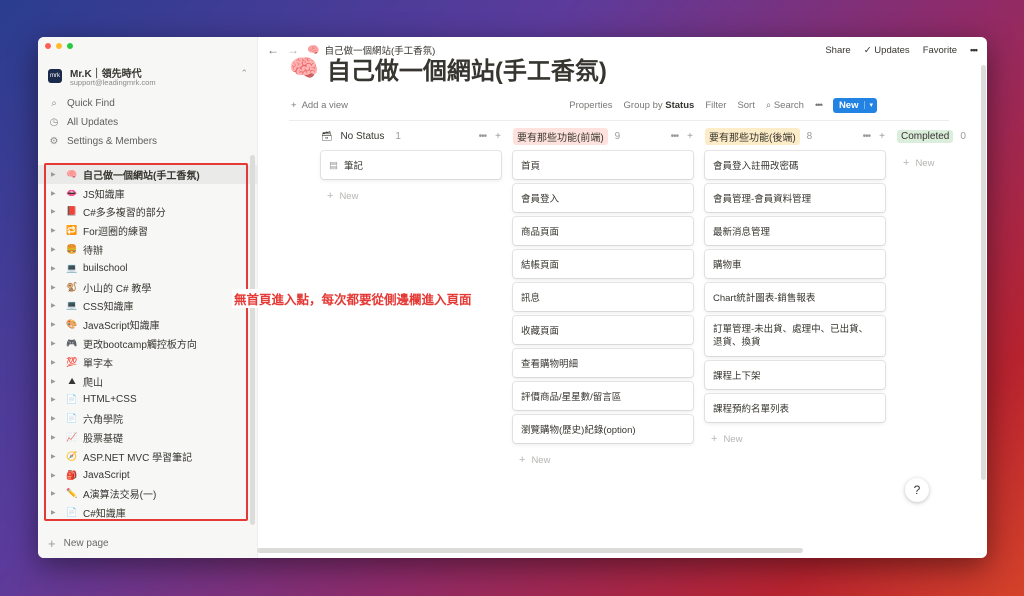  I want to click on board-card: 最新消息管理, so click(795, 231).